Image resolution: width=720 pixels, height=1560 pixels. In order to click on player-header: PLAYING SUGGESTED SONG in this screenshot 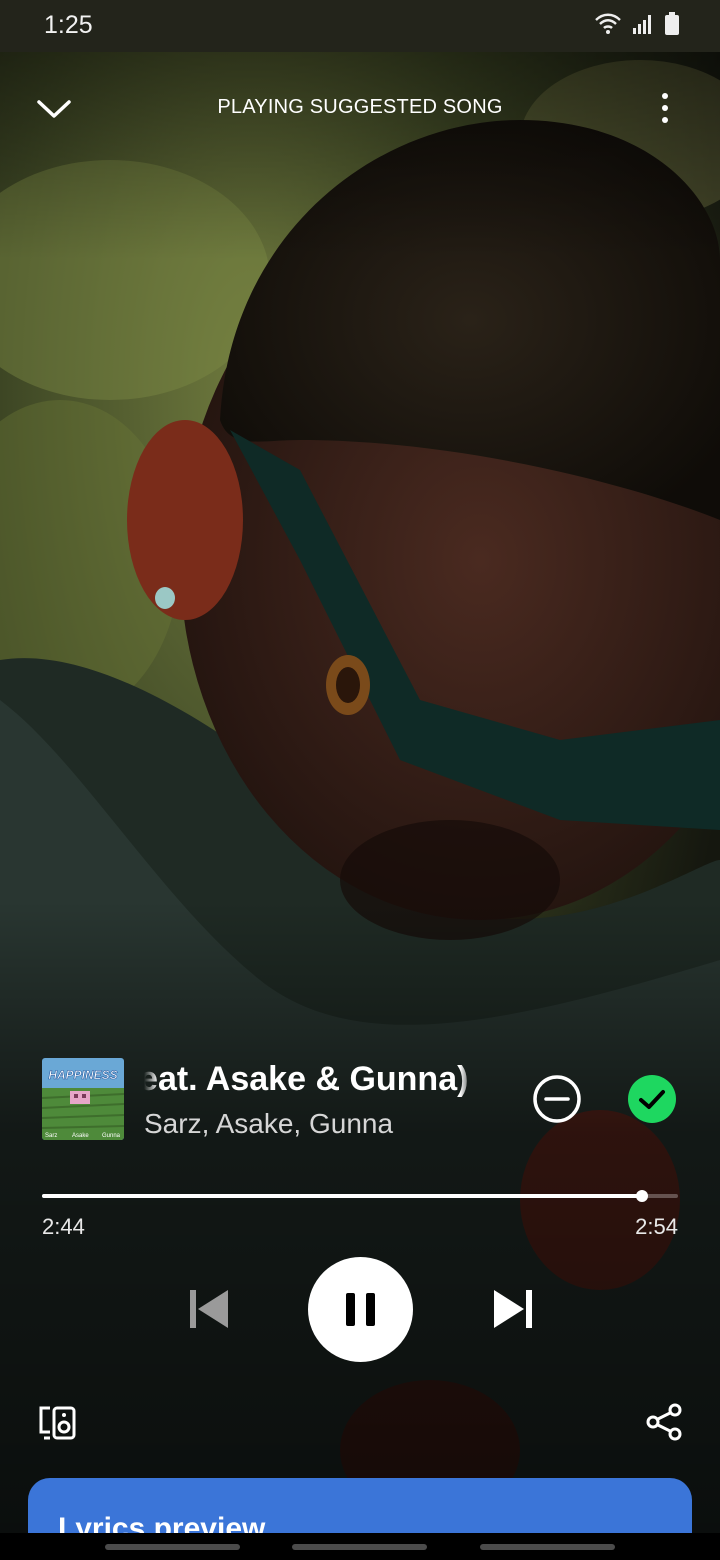, I will do `click(360, 110)`.